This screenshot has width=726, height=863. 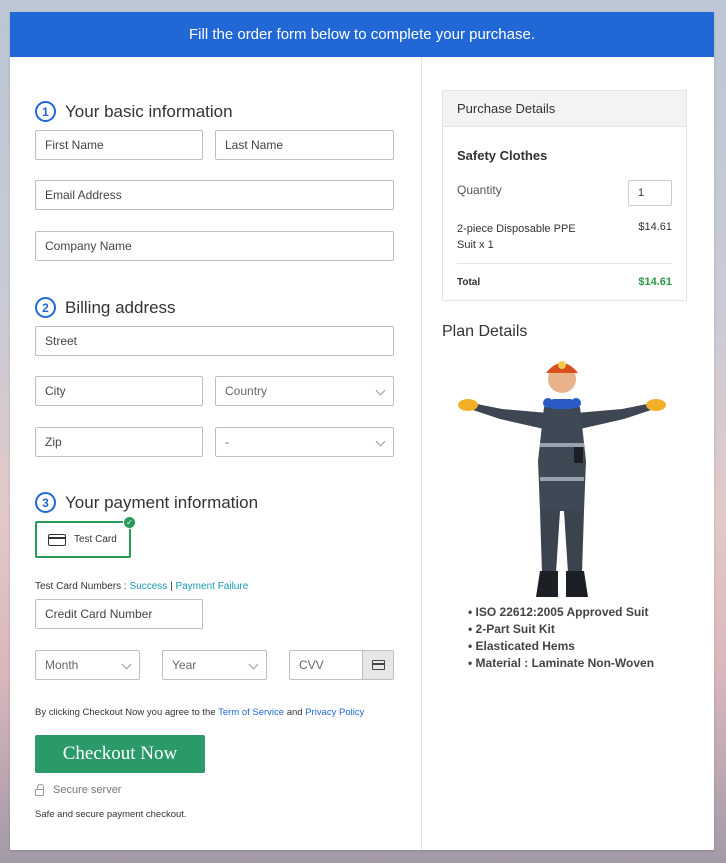 What do you see at coordinates (45, 502) in the screenshot?
I see `step-number-3: 3` at bounding box center [45, 502].